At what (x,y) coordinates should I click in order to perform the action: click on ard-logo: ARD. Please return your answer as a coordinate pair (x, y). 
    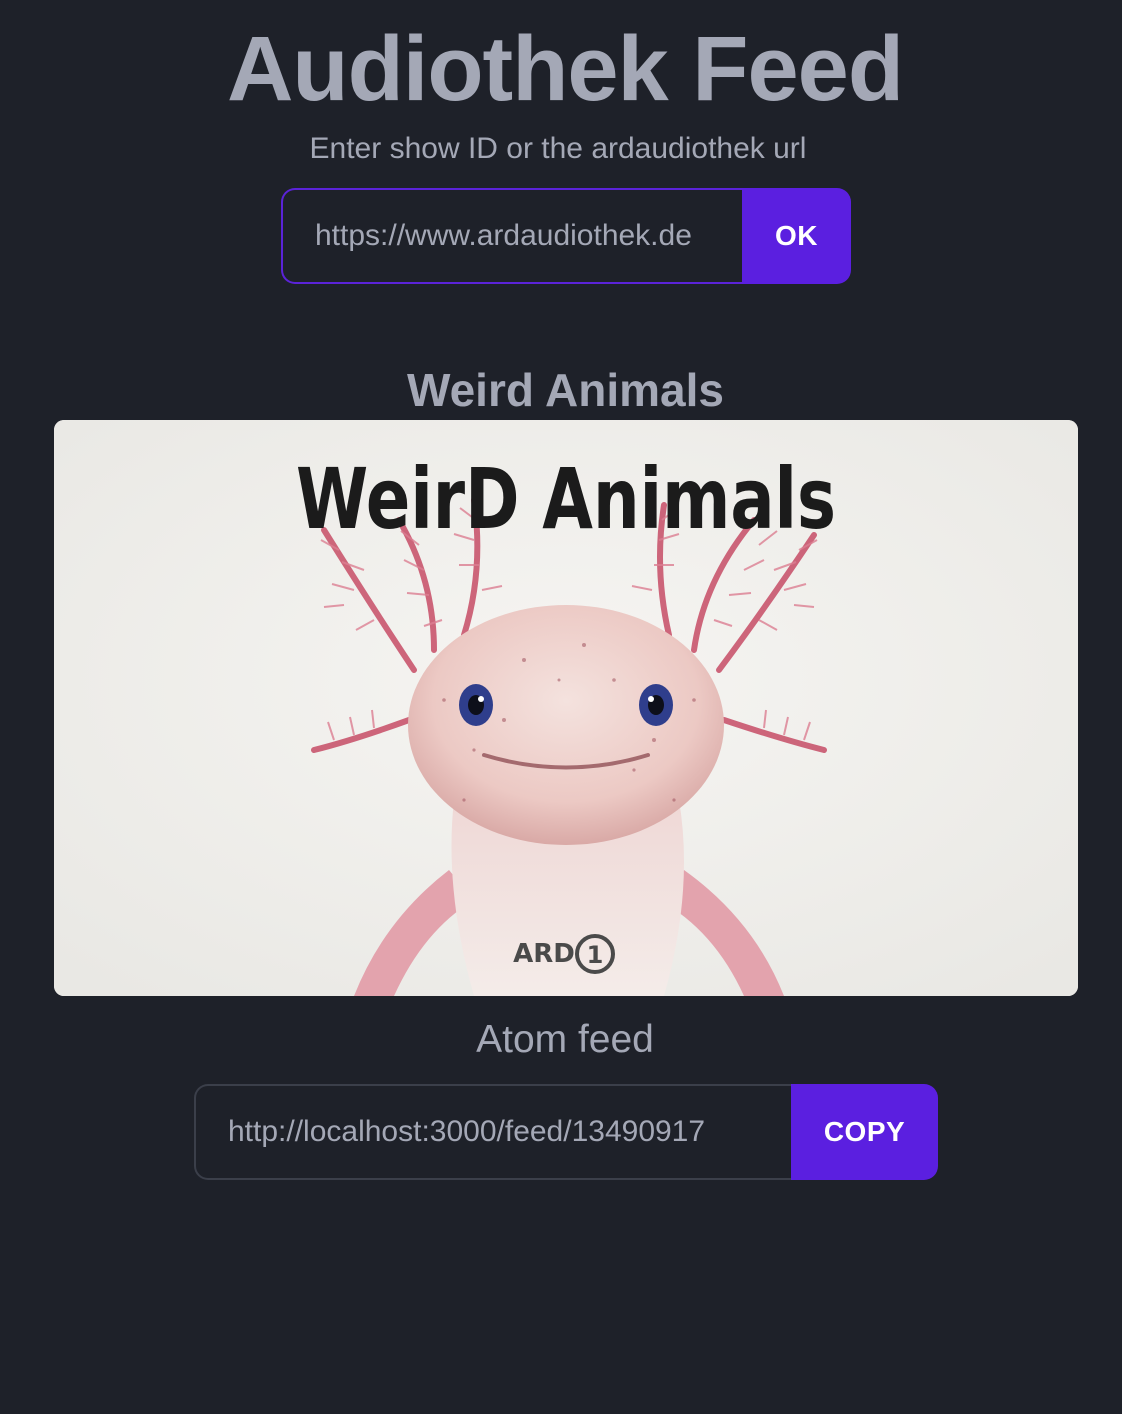
    Looking at the image, I should click on (544, 954).